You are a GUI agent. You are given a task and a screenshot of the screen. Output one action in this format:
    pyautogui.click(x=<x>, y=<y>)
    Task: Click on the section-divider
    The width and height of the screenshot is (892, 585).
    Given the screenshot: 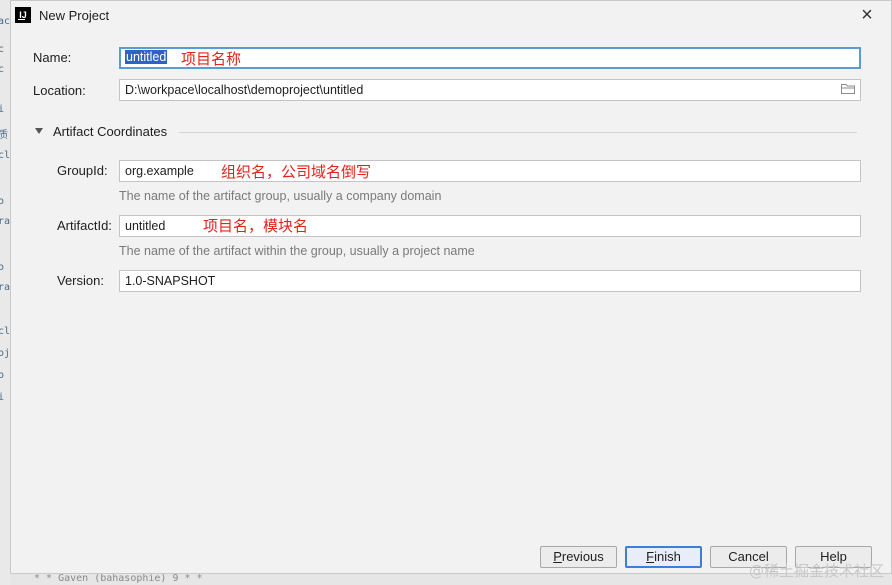 What is the action you would take?
    pyautogui.click(x=518, y=132)
    